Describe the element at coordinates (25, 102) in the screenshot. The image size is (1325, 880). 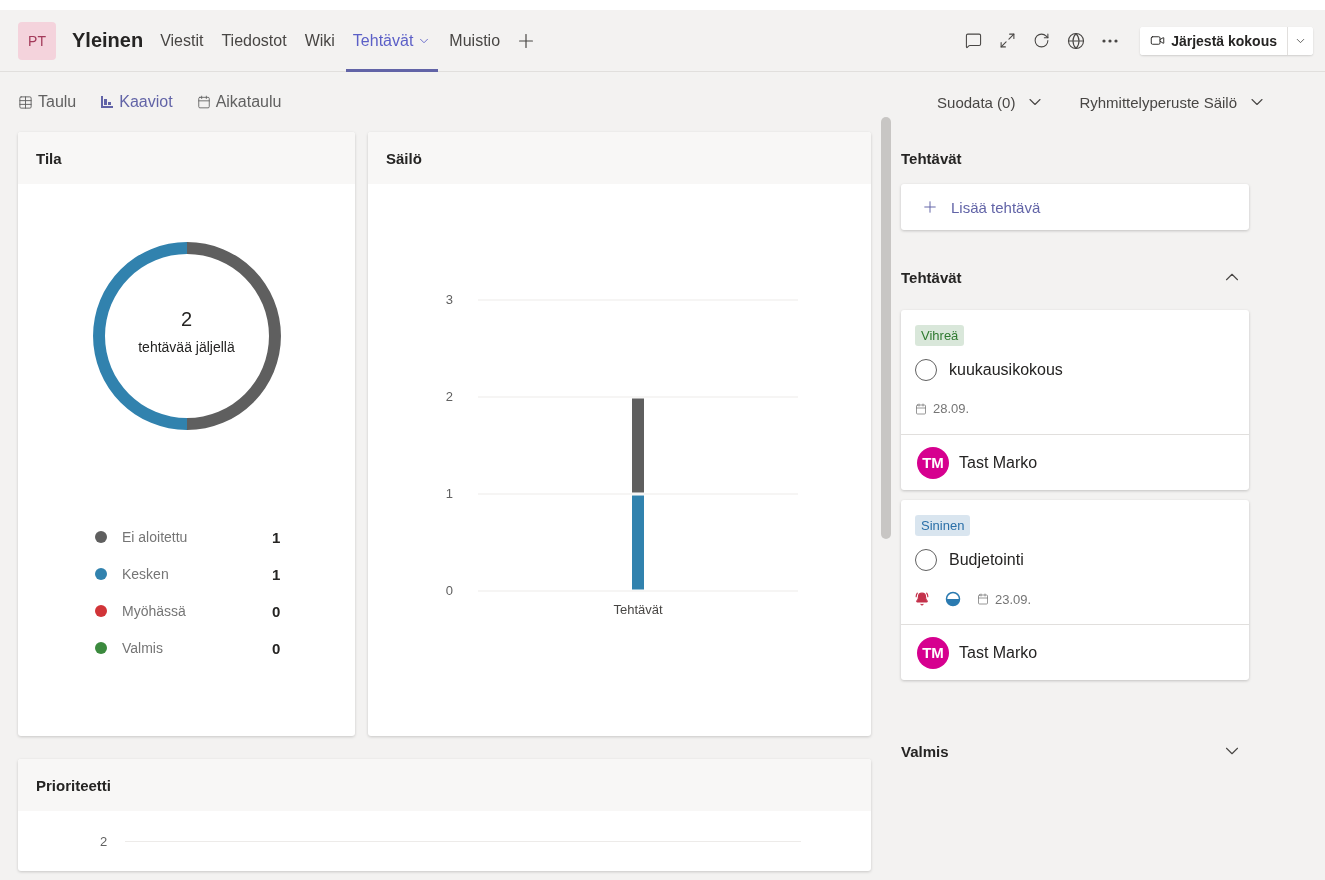
I see `table-icon` at that location.